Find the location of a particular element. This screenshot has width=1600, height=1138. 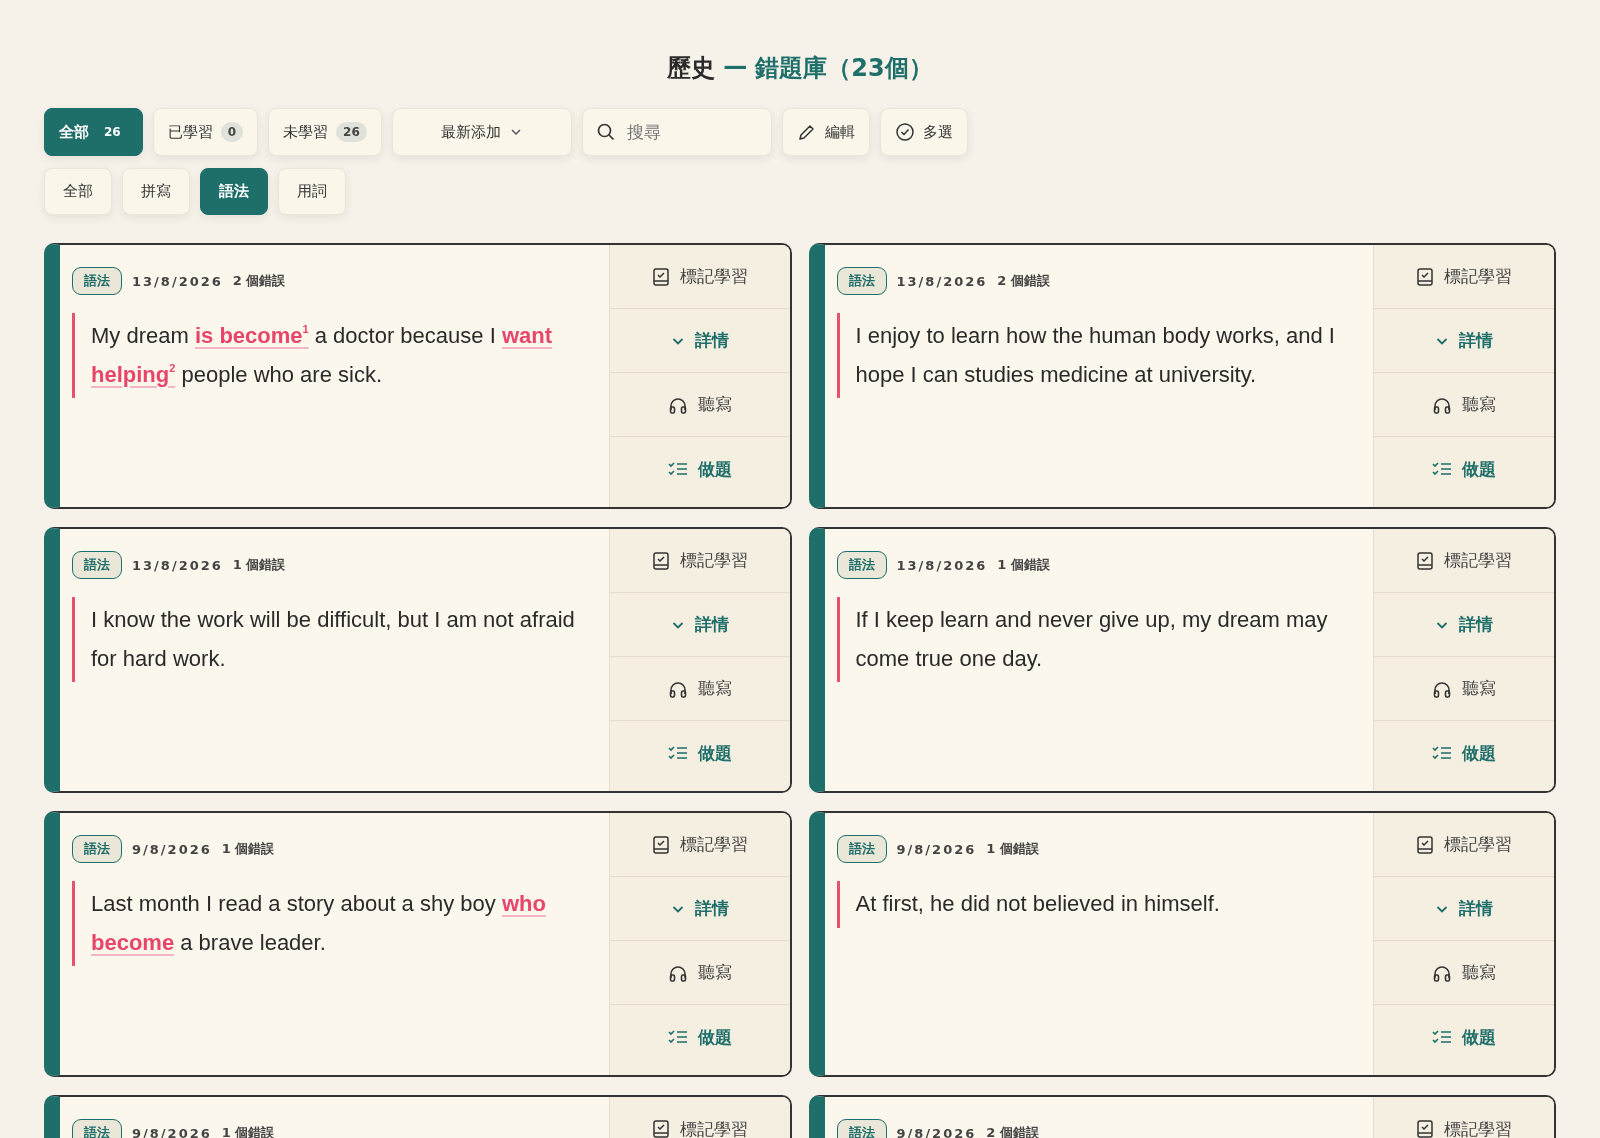

status-tab: 未學習 26 is located at coordinates (325, 132).